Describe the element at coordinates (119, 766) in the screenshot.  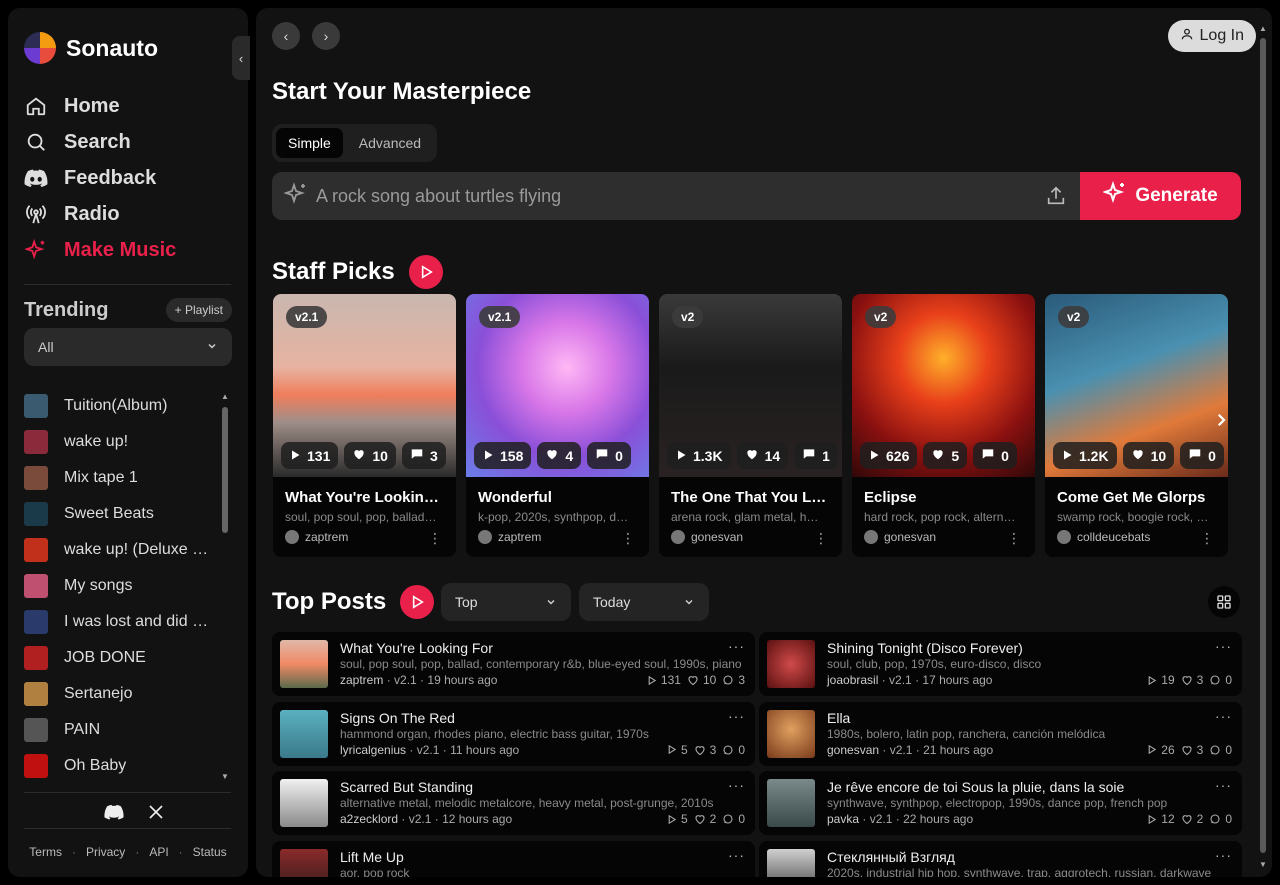
I see `trending-item: Oh Baby` at that location.